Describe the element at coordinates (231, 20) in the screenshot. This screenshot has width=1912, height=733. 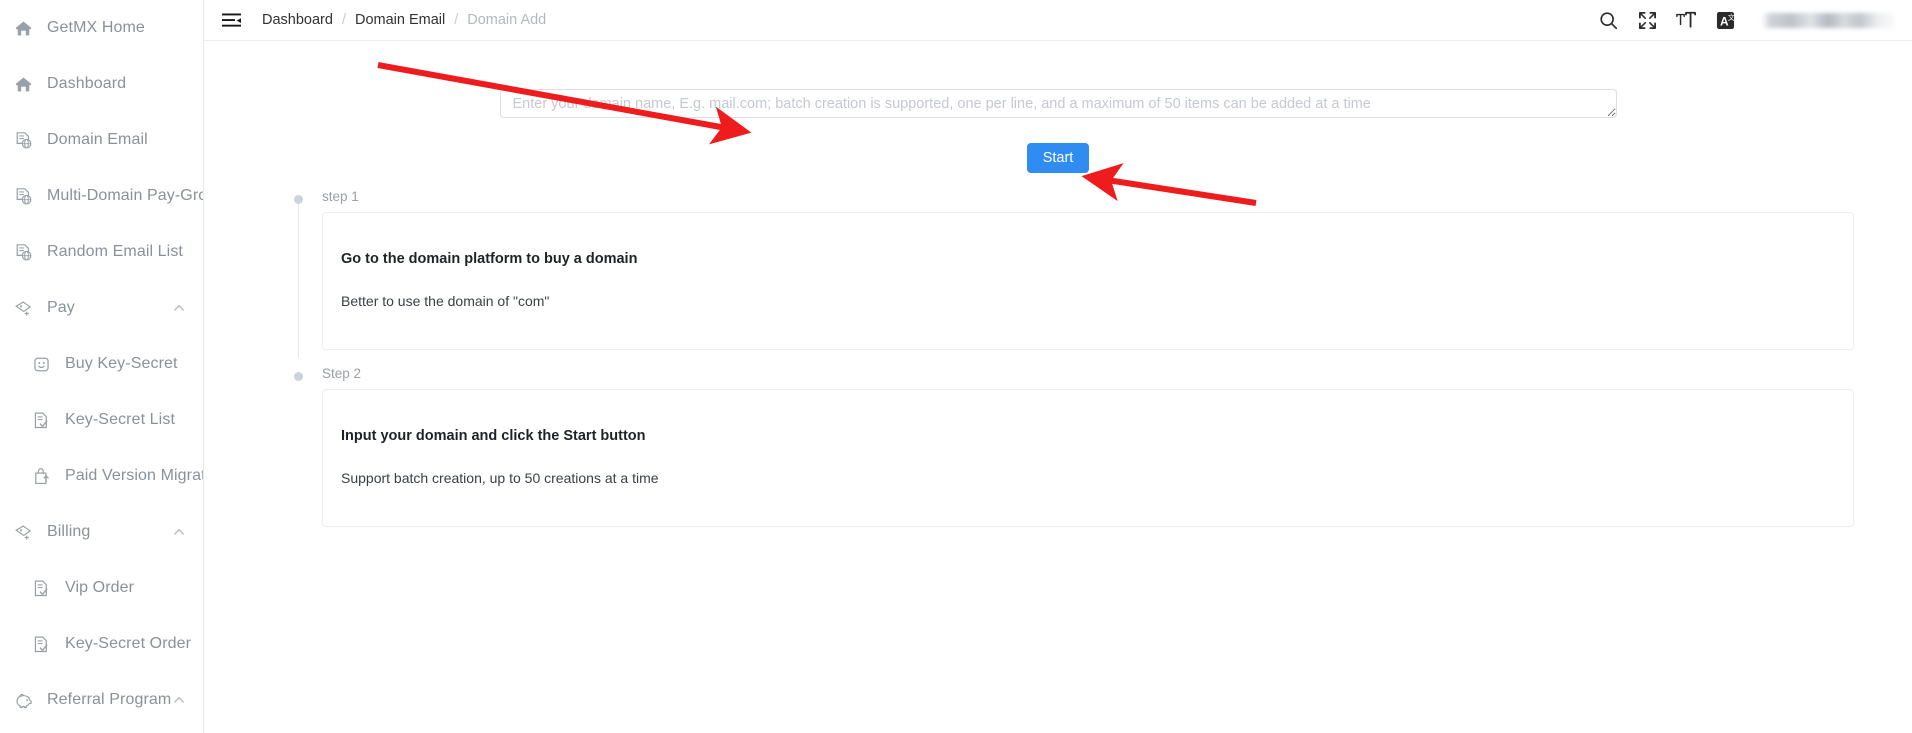
I see `collapse-menu-icon` at that location.